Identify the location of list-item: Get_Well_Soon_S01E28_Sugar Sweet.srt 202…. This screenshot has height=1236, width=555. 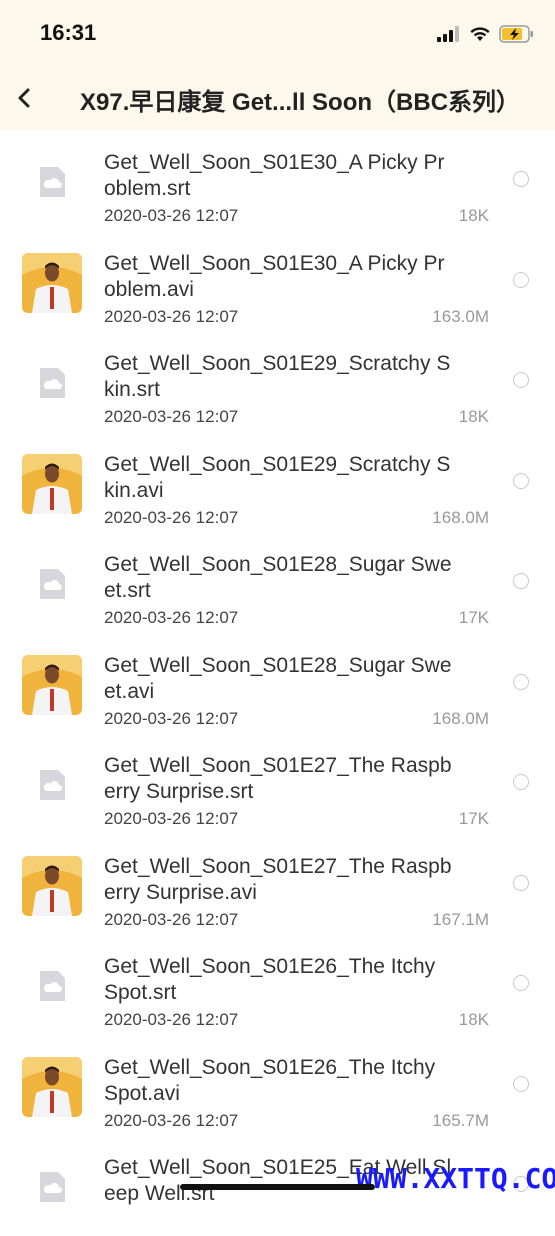
(277, 582).